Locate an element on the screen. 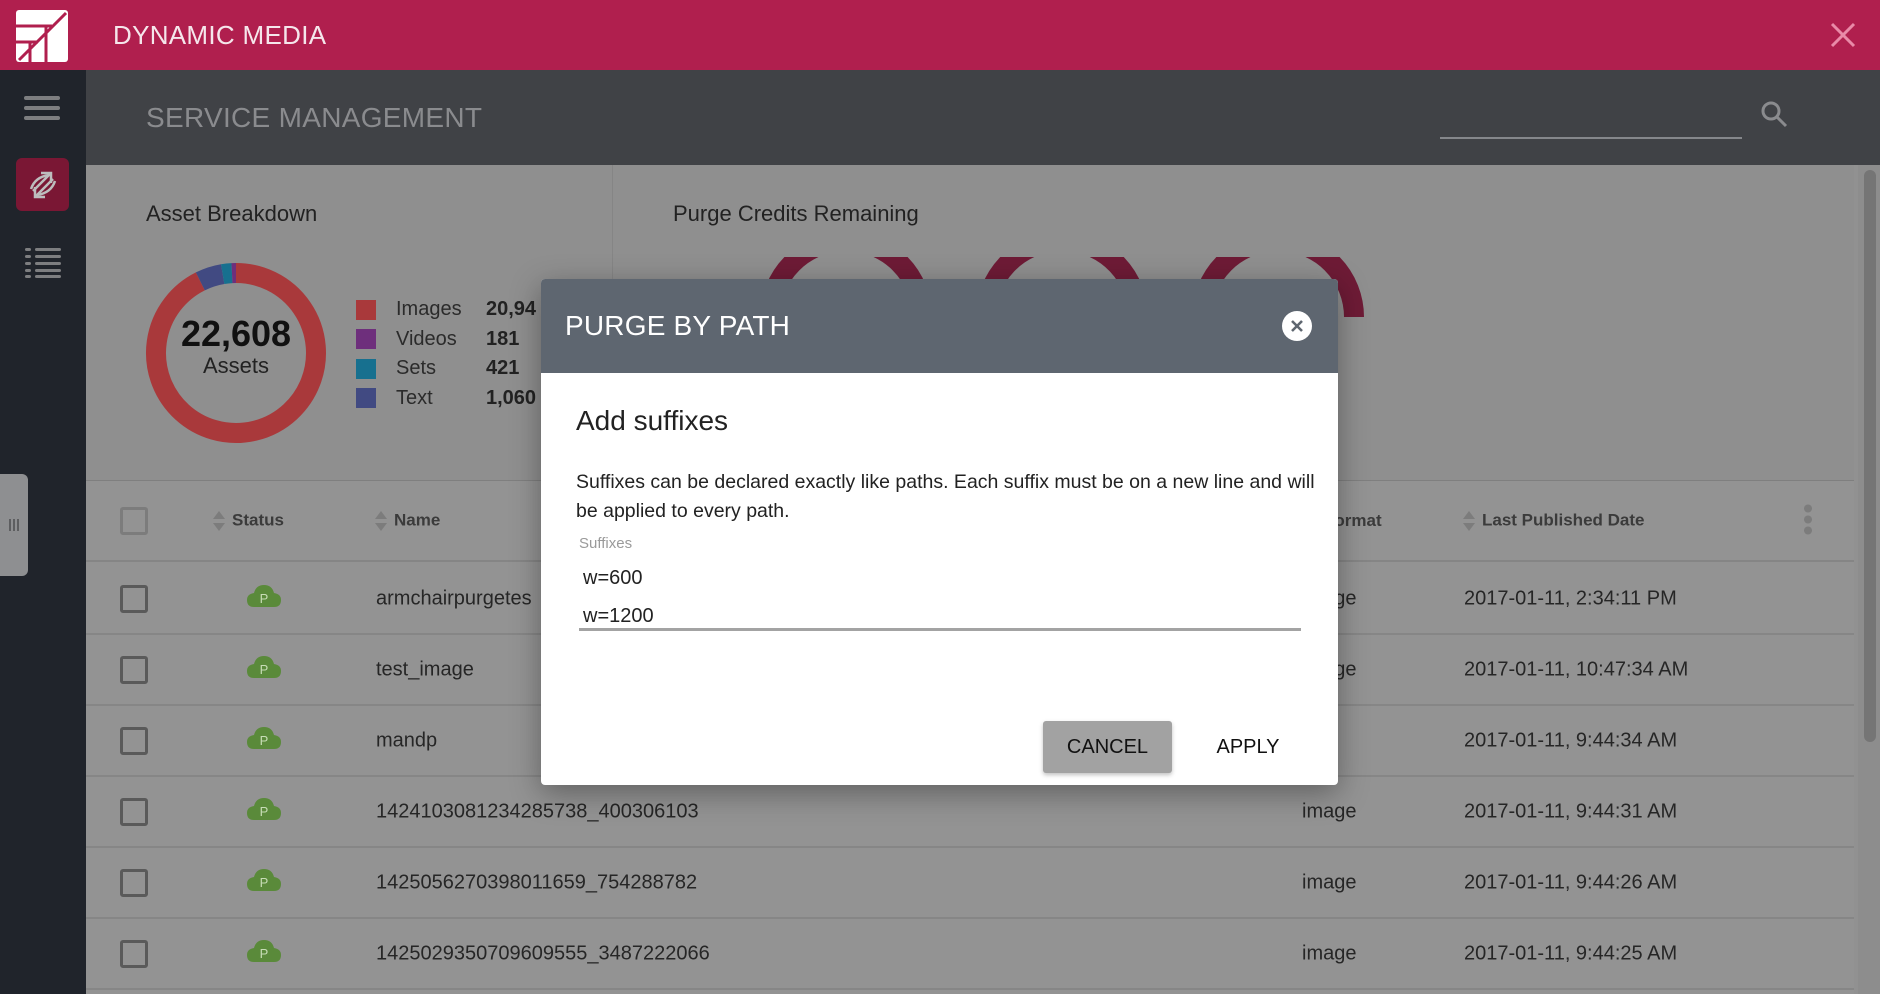  total-assets-value: 22,608 is located at coordinates (236, 333).